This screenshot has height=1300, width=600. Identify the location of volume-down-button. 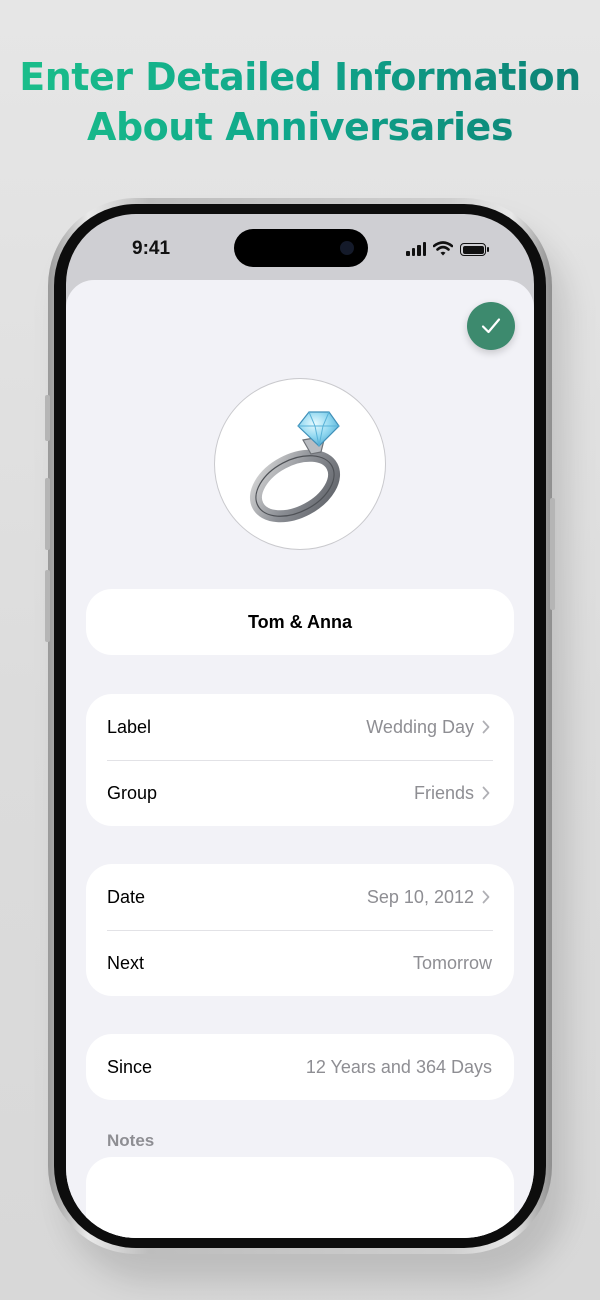
(47, 606).